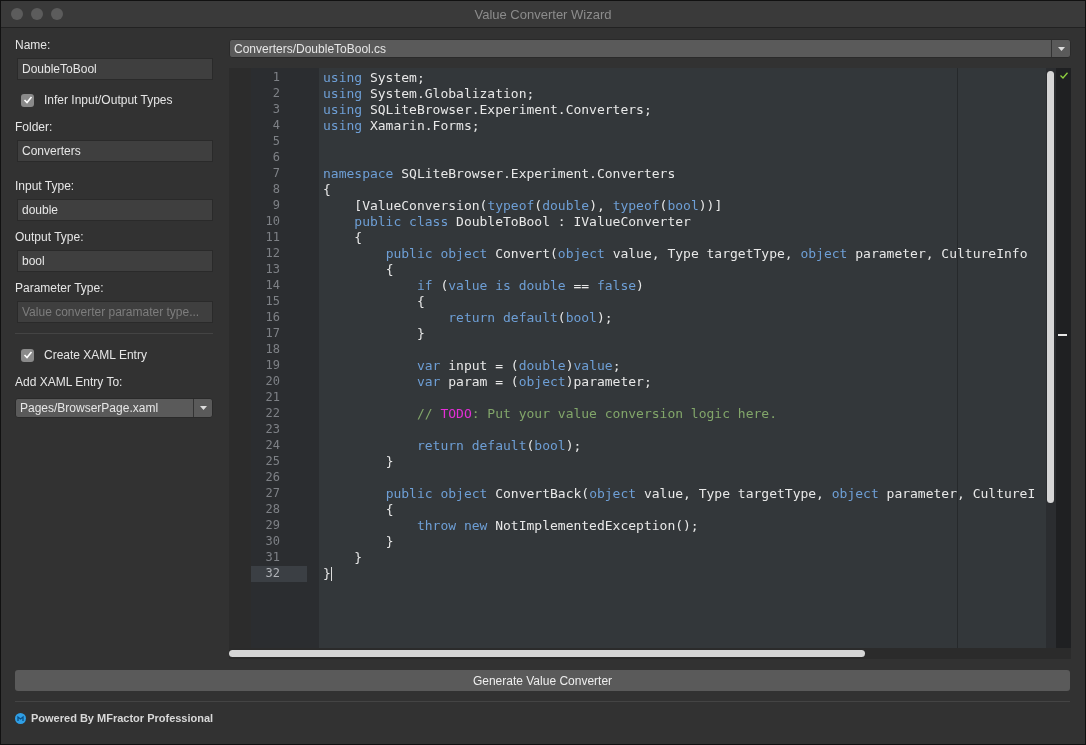 The image size is (1086, 745). Describe the element at coordinates (115, 151) in the screenshot. I see `folder-field: Converters` at that location.